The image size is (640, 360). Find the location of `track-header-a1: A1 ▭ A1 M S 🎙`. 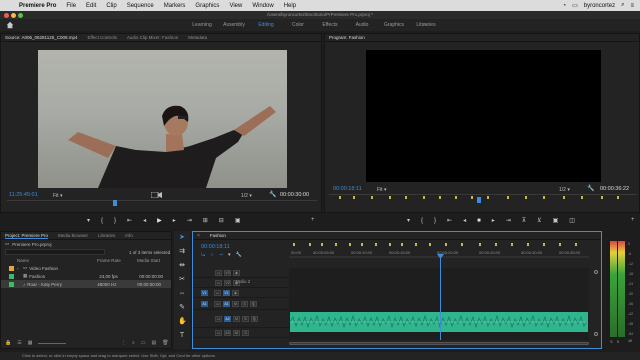

track-header-a1: A1 ▭ A1 M S 🎙 is located at coordinates (241, 304).